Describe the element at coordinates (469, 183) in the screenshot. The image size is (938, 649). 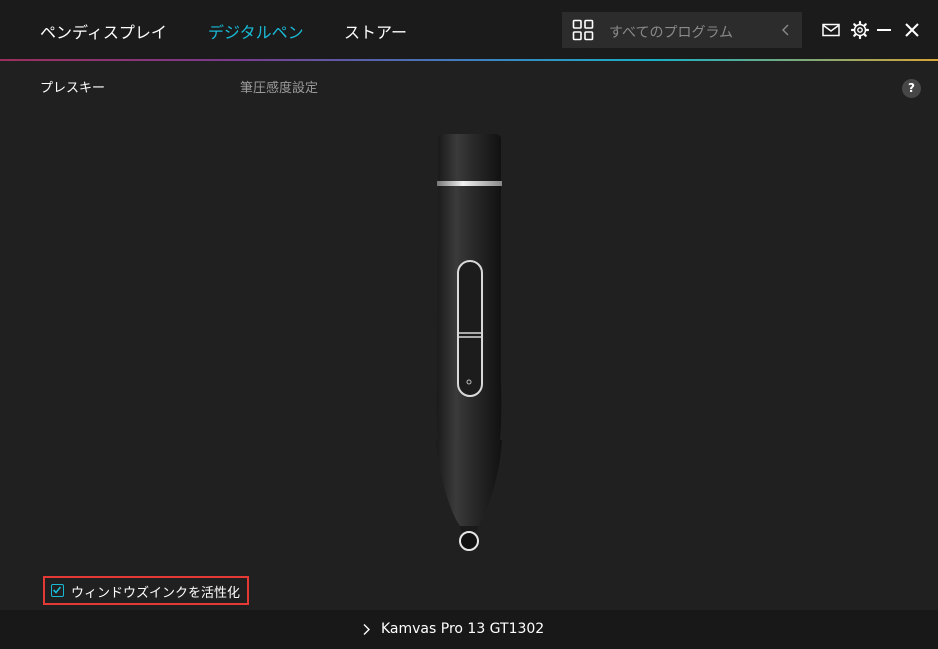
I see `pen-ring` at that location.